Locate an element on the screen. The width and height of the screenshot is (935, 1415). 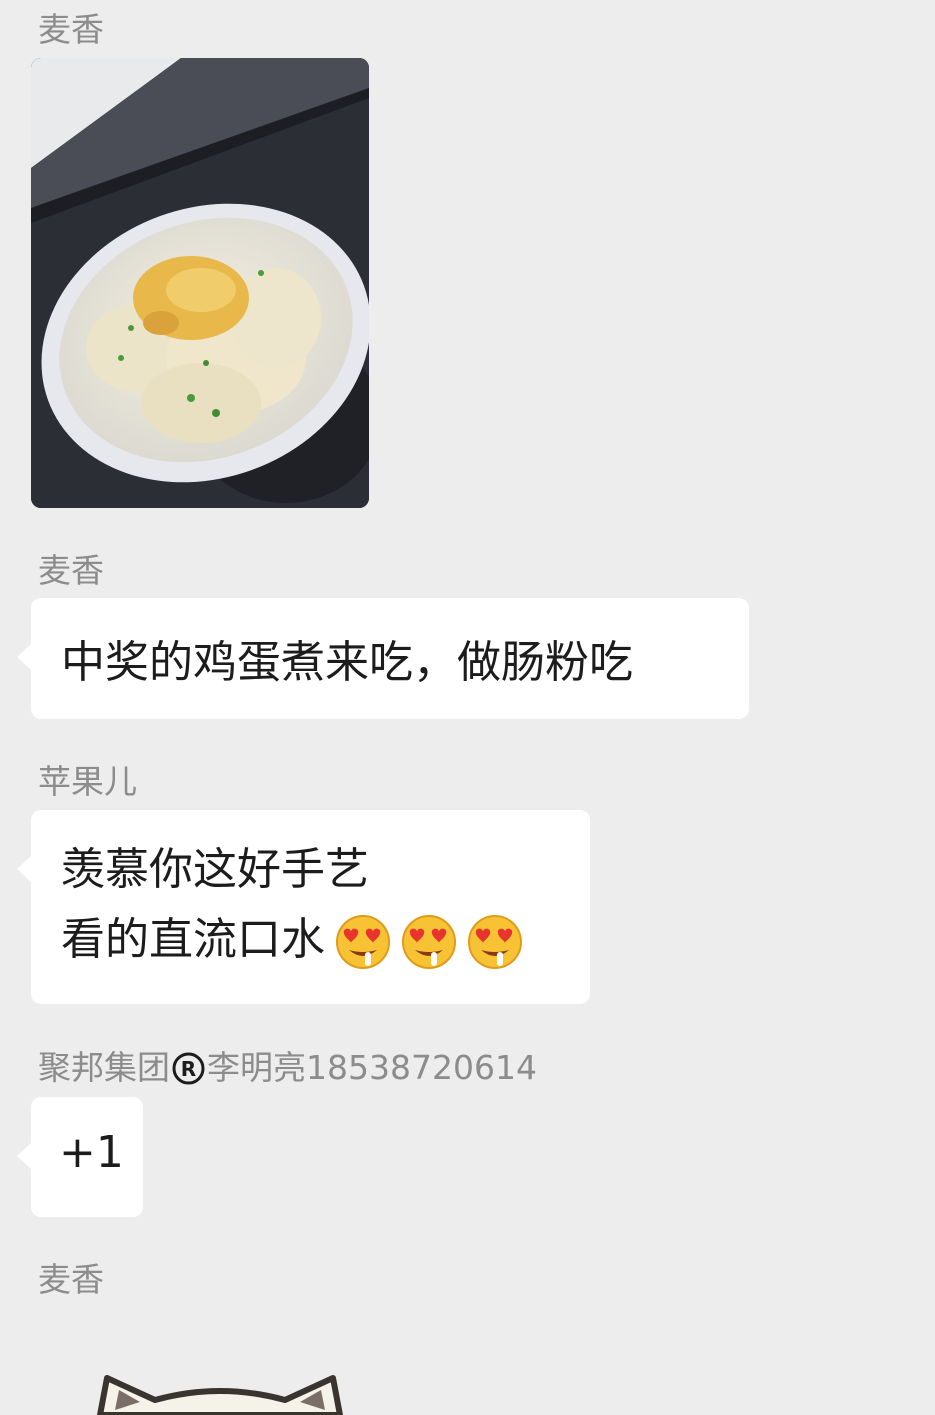
cat-sticker is located at coordinates (220, 1392).